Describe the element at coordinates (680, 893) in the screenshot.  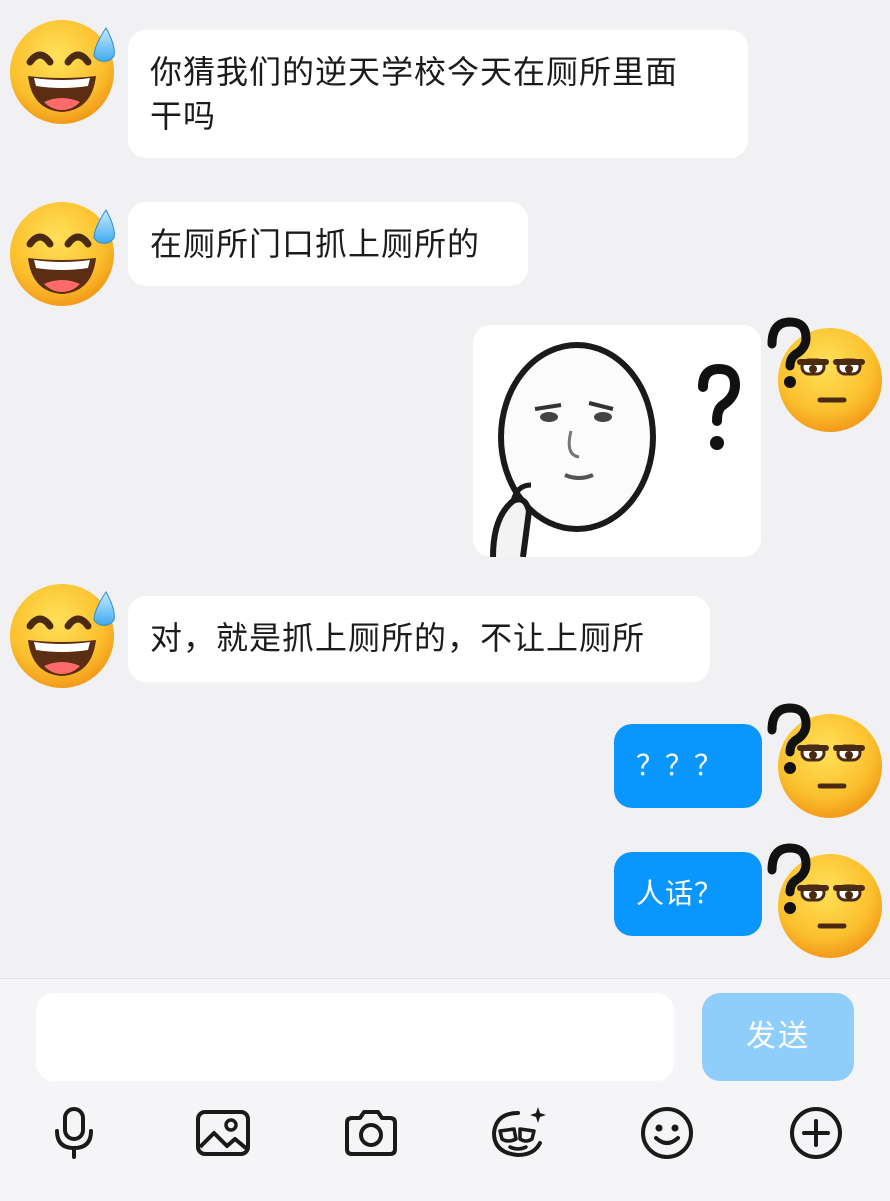
I see `message-text: 人话？` at that location.